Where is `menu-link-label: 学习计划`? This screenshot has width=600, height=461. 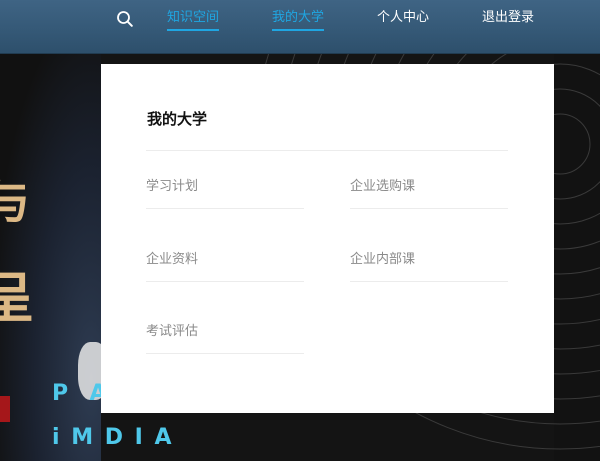
menu-link-label: 学习计划 is located at coordinates (172, 186).